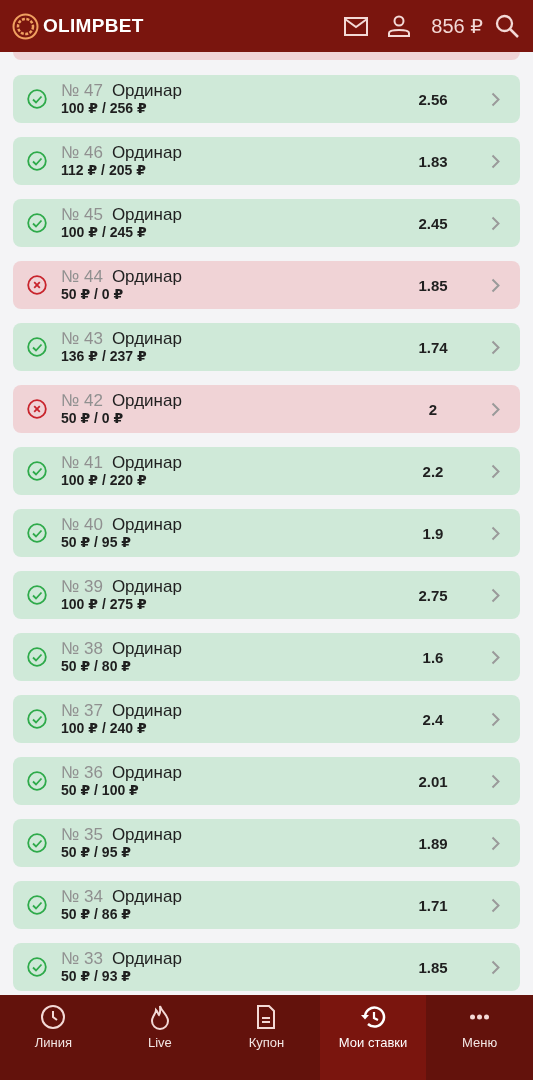 Image resolution: width=533 pixels, height=1080 pixels. What do you see at coordinates (266, 905) in the screenshot?
I see `bet-card: № 34 Ординар 50 ₽ / 86 ₽ 1.71` at bounding box center [266, 905].